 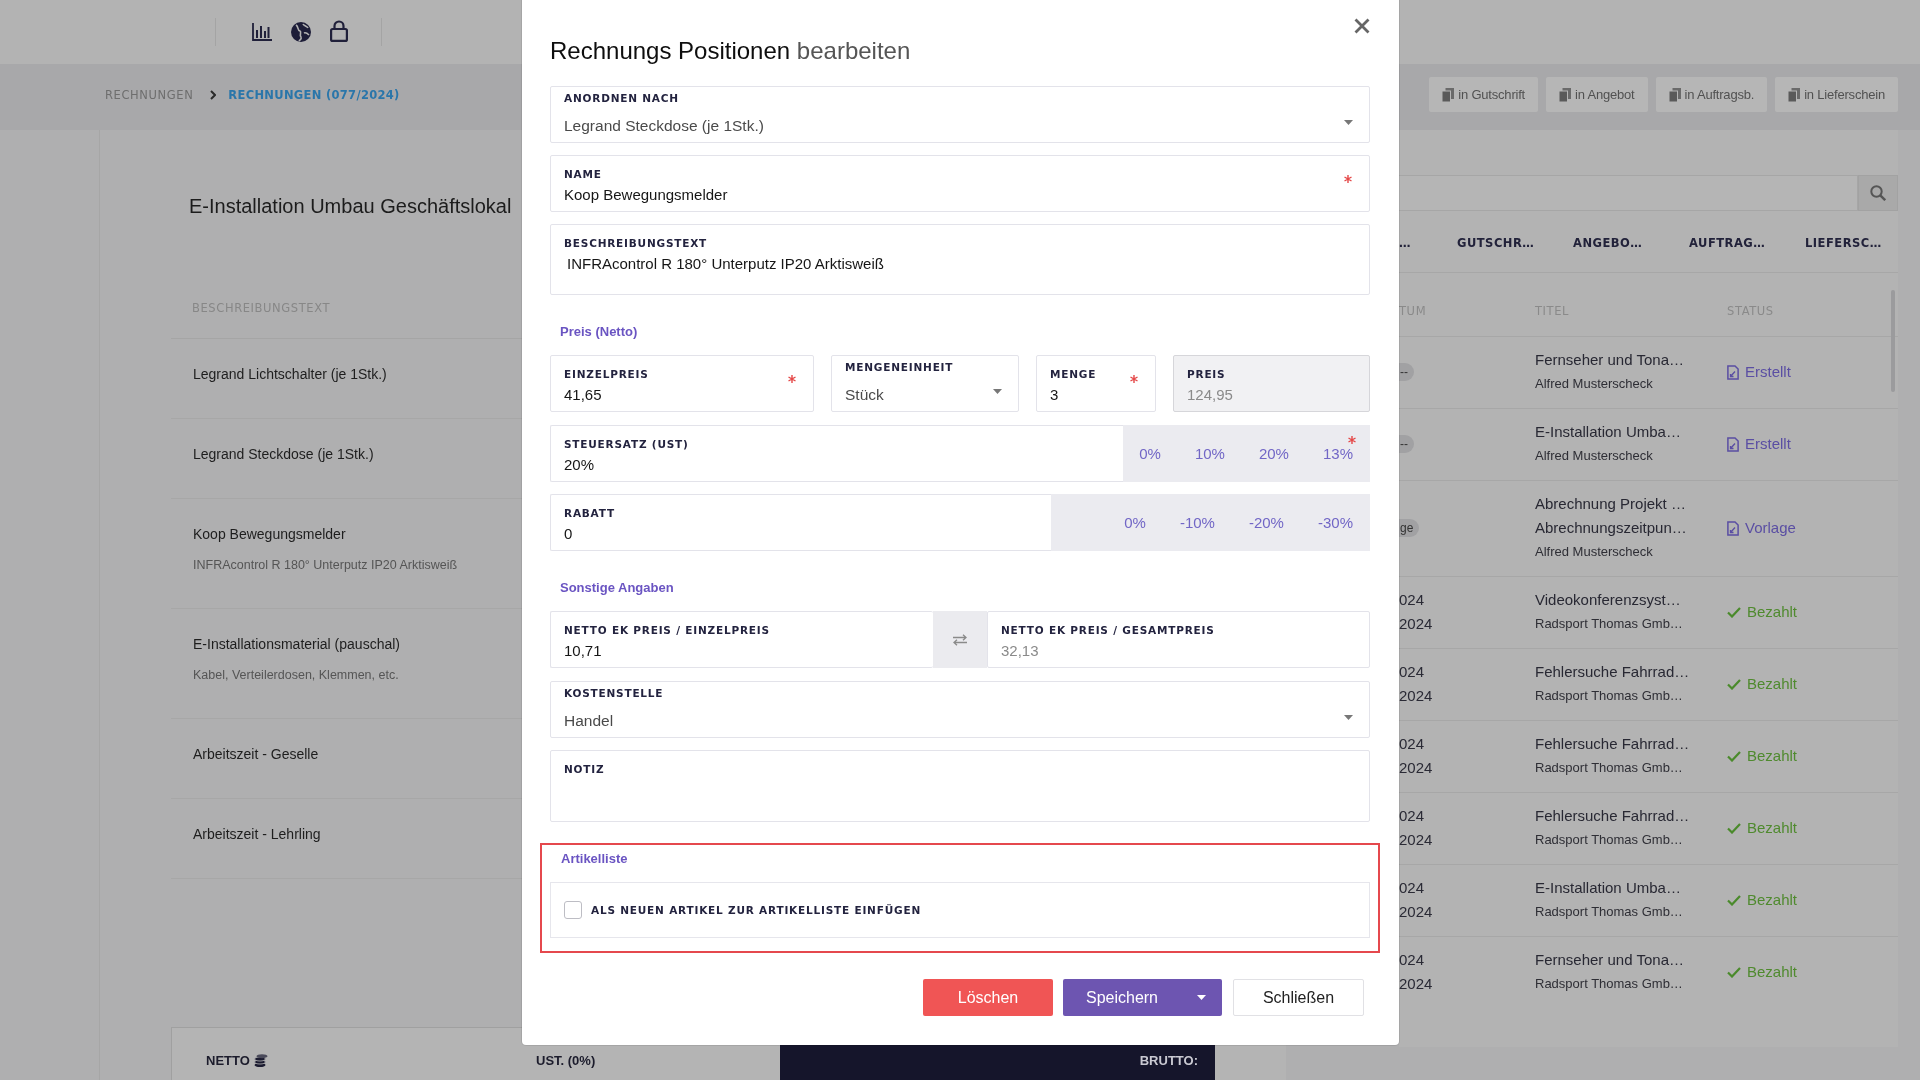 What do you see at coordinates (228, 1061) in the screenshot?
I see `netto-label: NETTO` at bounding box center [228, 1061].